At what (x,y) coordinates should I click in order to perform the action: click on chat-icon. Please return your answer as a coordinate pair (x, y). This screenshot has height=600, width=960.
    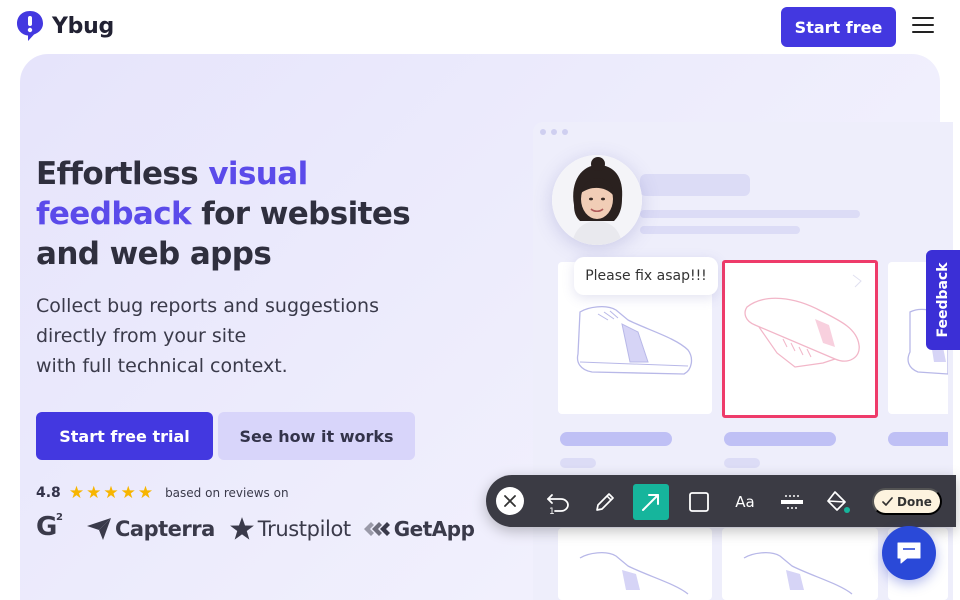
    Looking at the image, I should click on (909, 553).